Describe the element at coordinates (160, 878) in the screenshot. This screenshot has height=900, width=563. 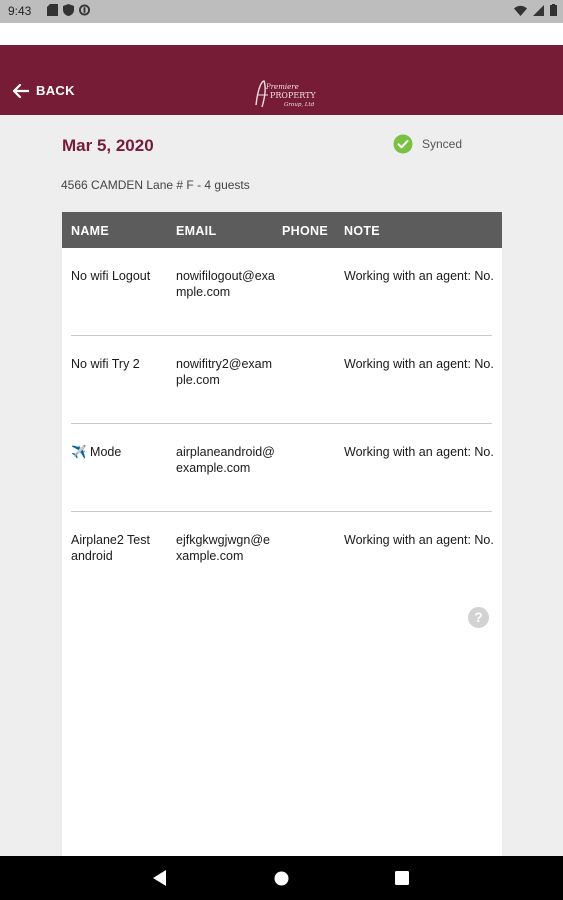
I see `back-triangle-icon` at that location.